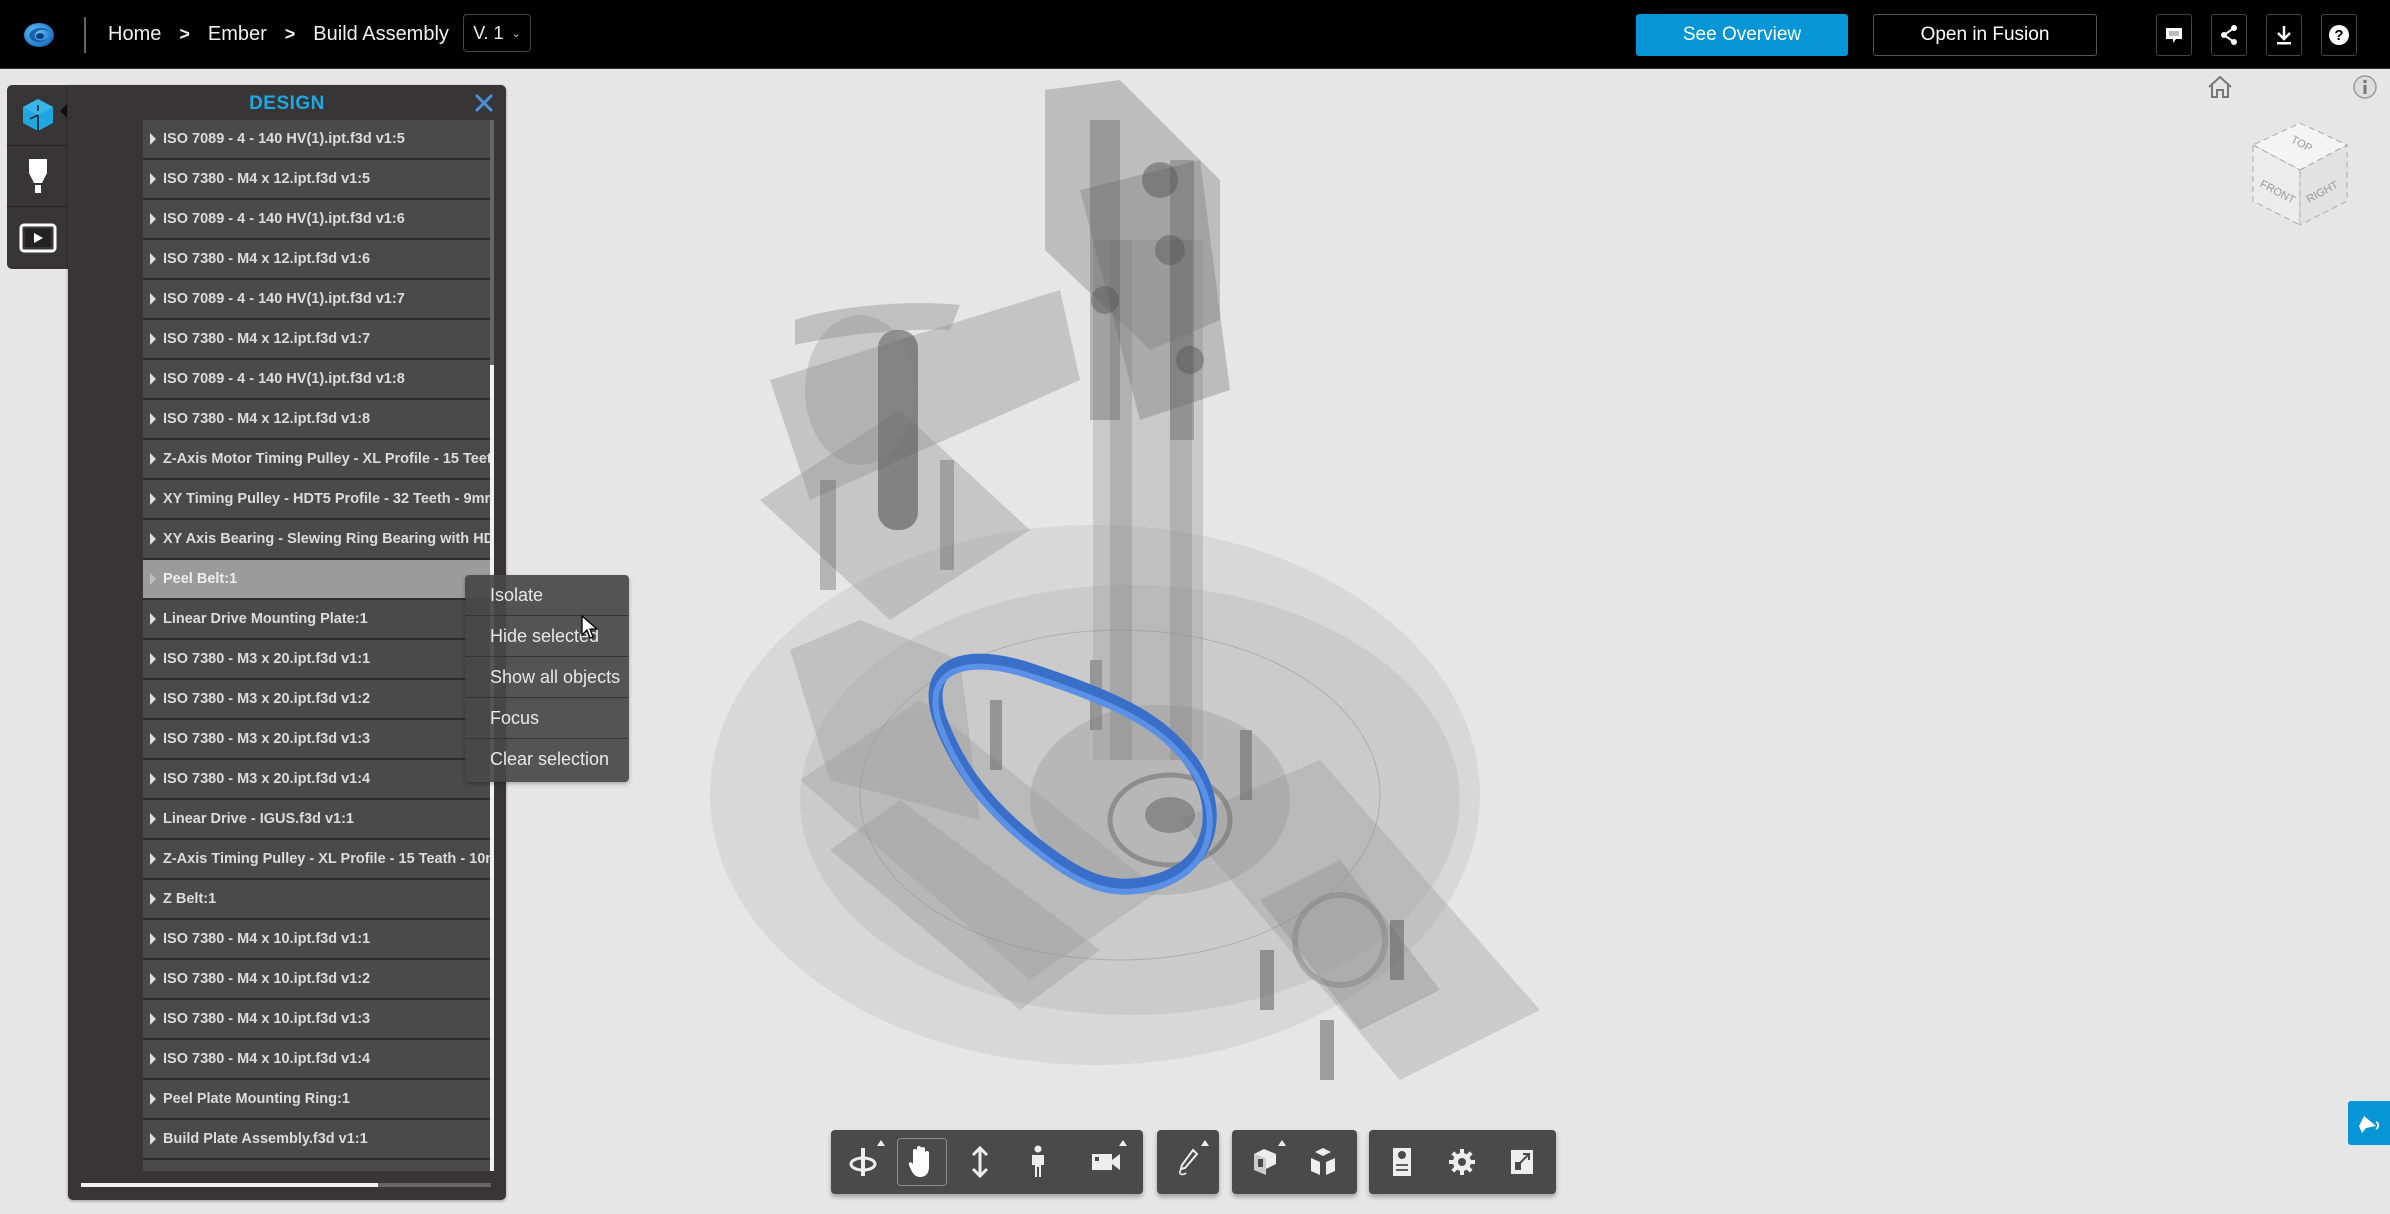 The image size is (2390, 1214). What do you see at coordinates (316, 740) in the screenshot?
I see `tree-item: ISO 7380 - M3 x 20.ipt.f3d v1:3` at bounding box center [316, 740].